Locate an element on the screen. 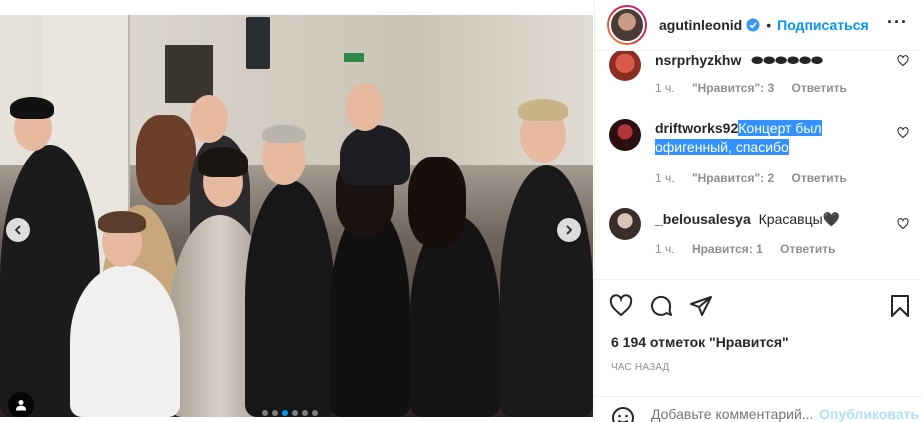  person-right-man is located at coordinates (546, 291).